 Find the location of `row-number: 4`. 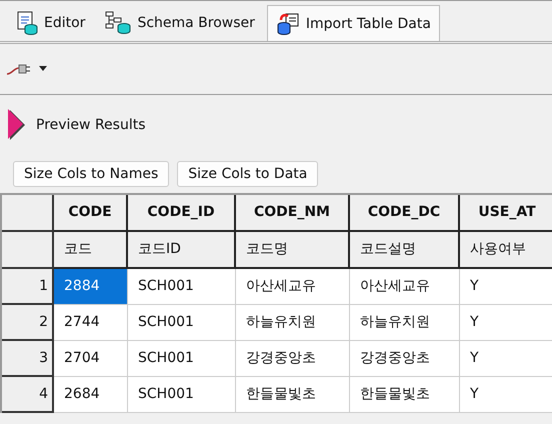

row-number: 4 is located at coordinates (28, 395).